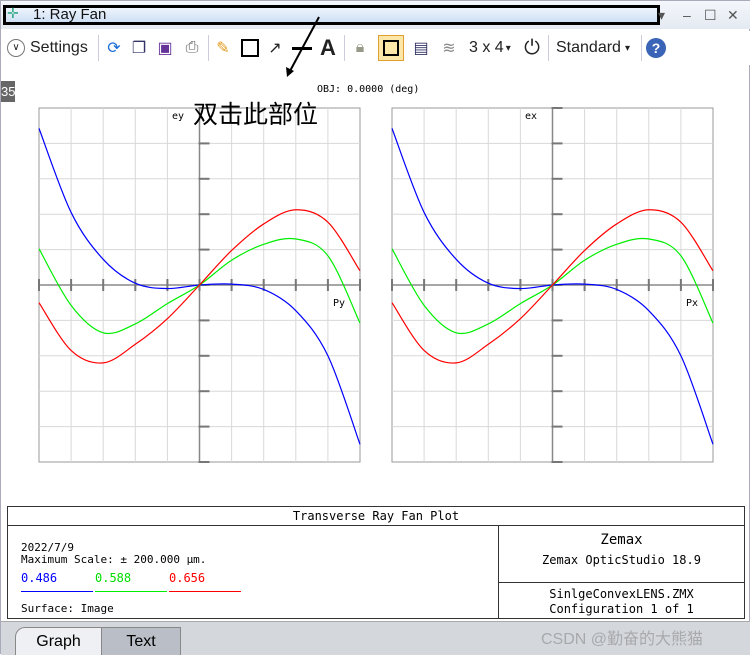 This screenshot has height=656, width=750. What do you see at coordinates (141, 641) in the screenshot?
I see `tab-text: Text` at bounding box center [141, 641].